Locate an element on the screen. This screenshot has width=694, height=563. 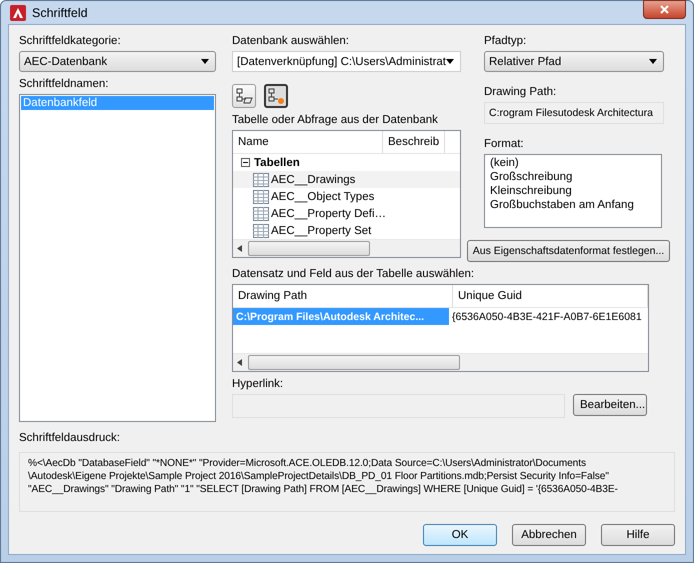
close-button is located at coordinates (664, 9).